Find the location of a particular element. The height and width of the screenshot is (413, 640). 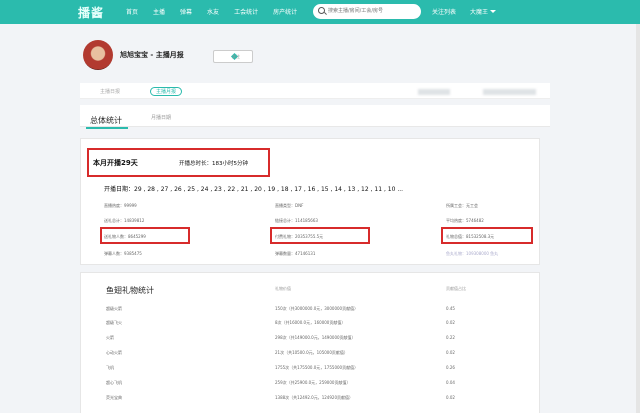

search-icon is located at coordinates (321, 10).